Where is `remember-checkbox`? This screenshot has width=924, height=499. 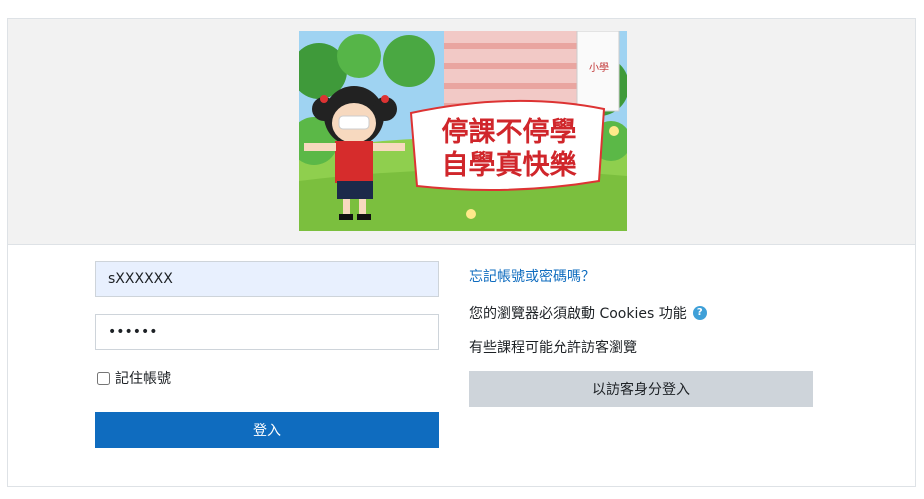 remember-checkbox is located at coordinates (103, 378).